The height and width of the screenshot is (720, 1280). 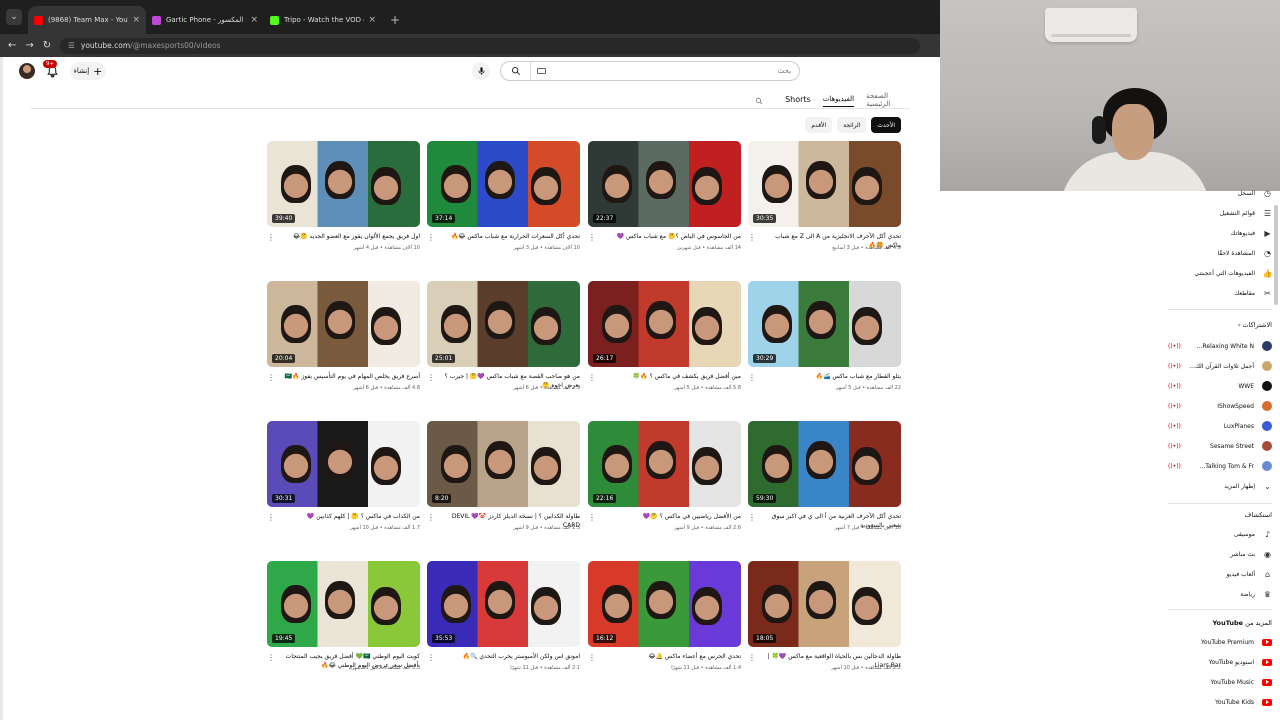 I want to click on sidebar-item: ♪ موسيقى, so click(x=1220, y=534).